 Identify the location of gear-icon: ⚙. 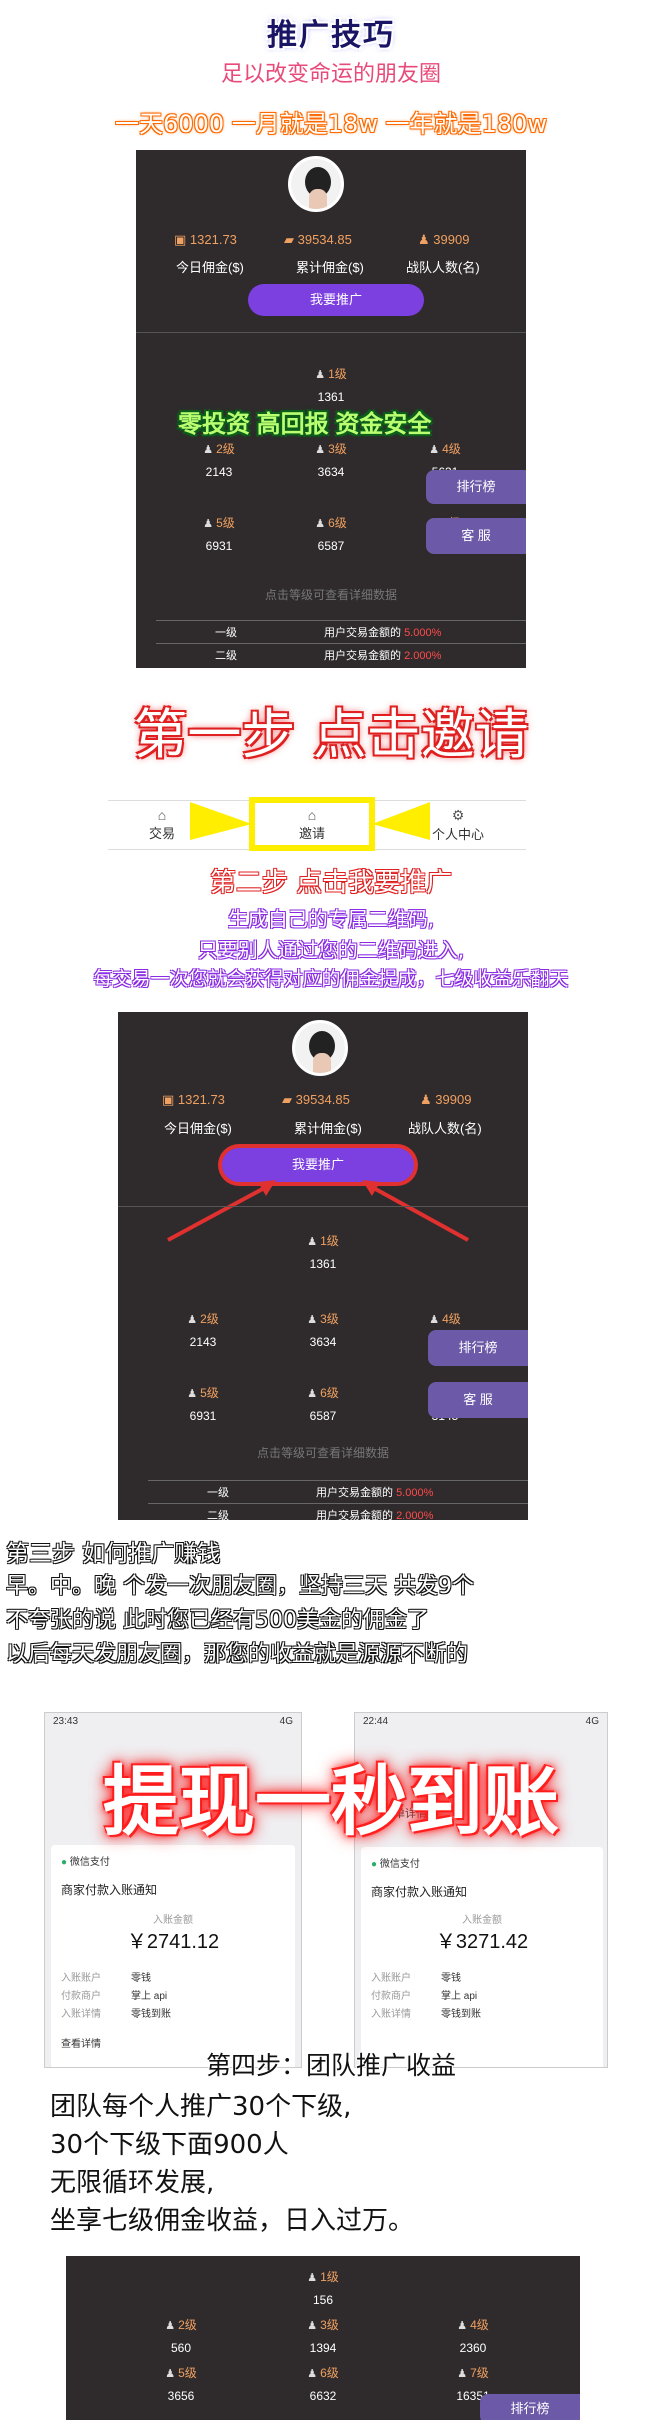
(458, 815).